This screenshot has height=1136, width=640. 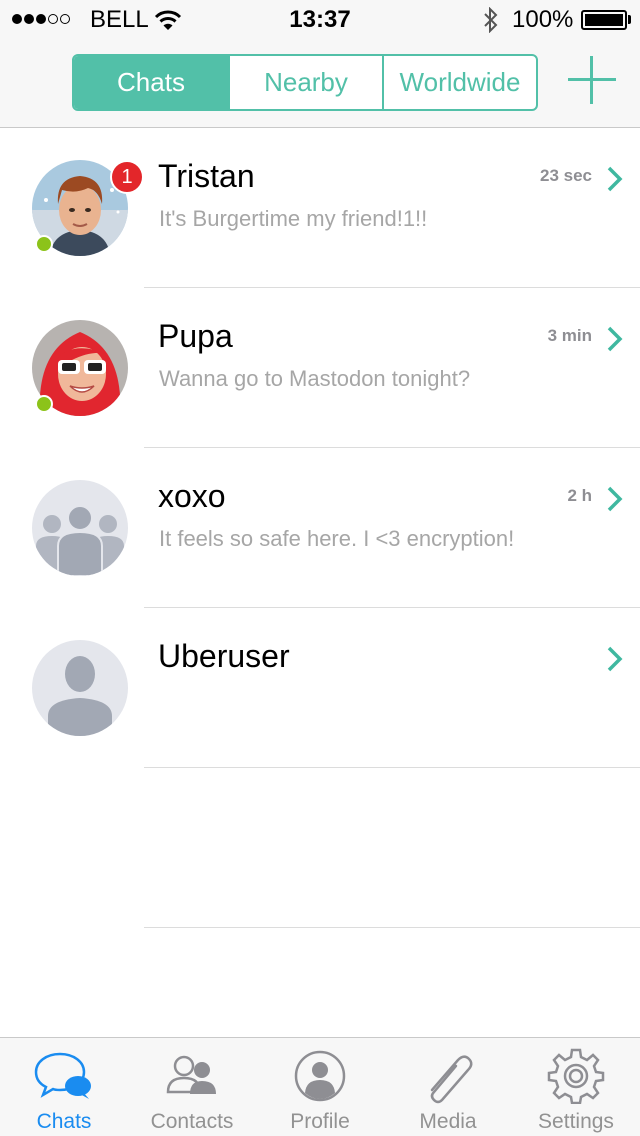 I want to click on paperclip-icon, so click(x=451, y=1079).